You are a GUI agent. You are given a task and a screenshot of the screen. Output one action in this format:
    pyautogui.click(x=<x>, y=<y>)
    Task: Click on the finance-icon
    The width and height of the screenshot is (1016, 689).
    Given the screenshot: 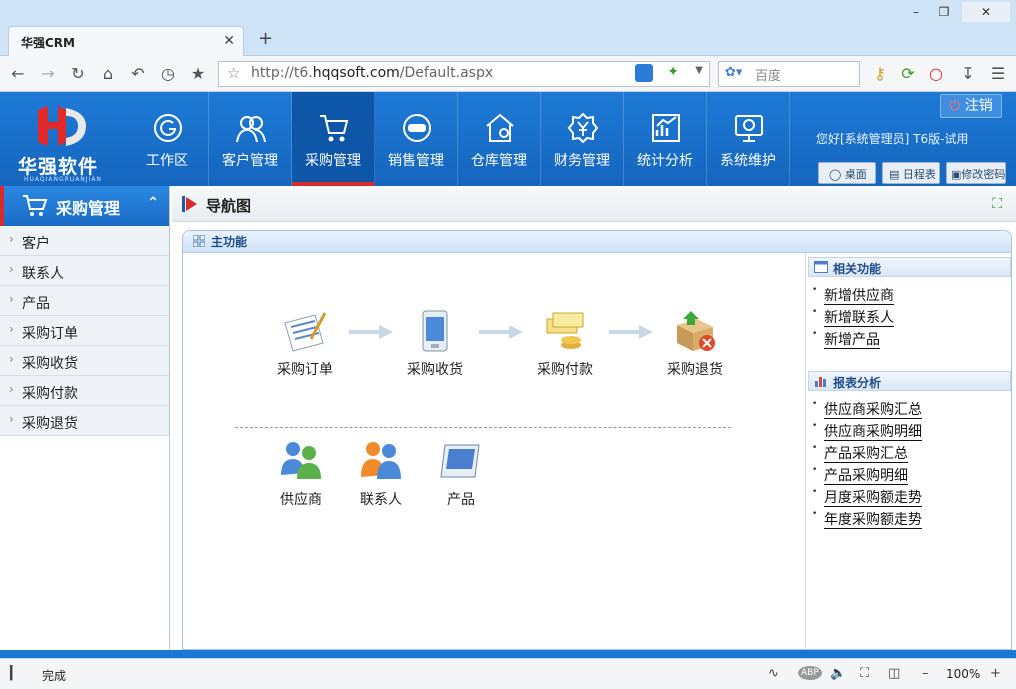 What is the action you would take?
    pyautogui.click(x=583, y=128)
    